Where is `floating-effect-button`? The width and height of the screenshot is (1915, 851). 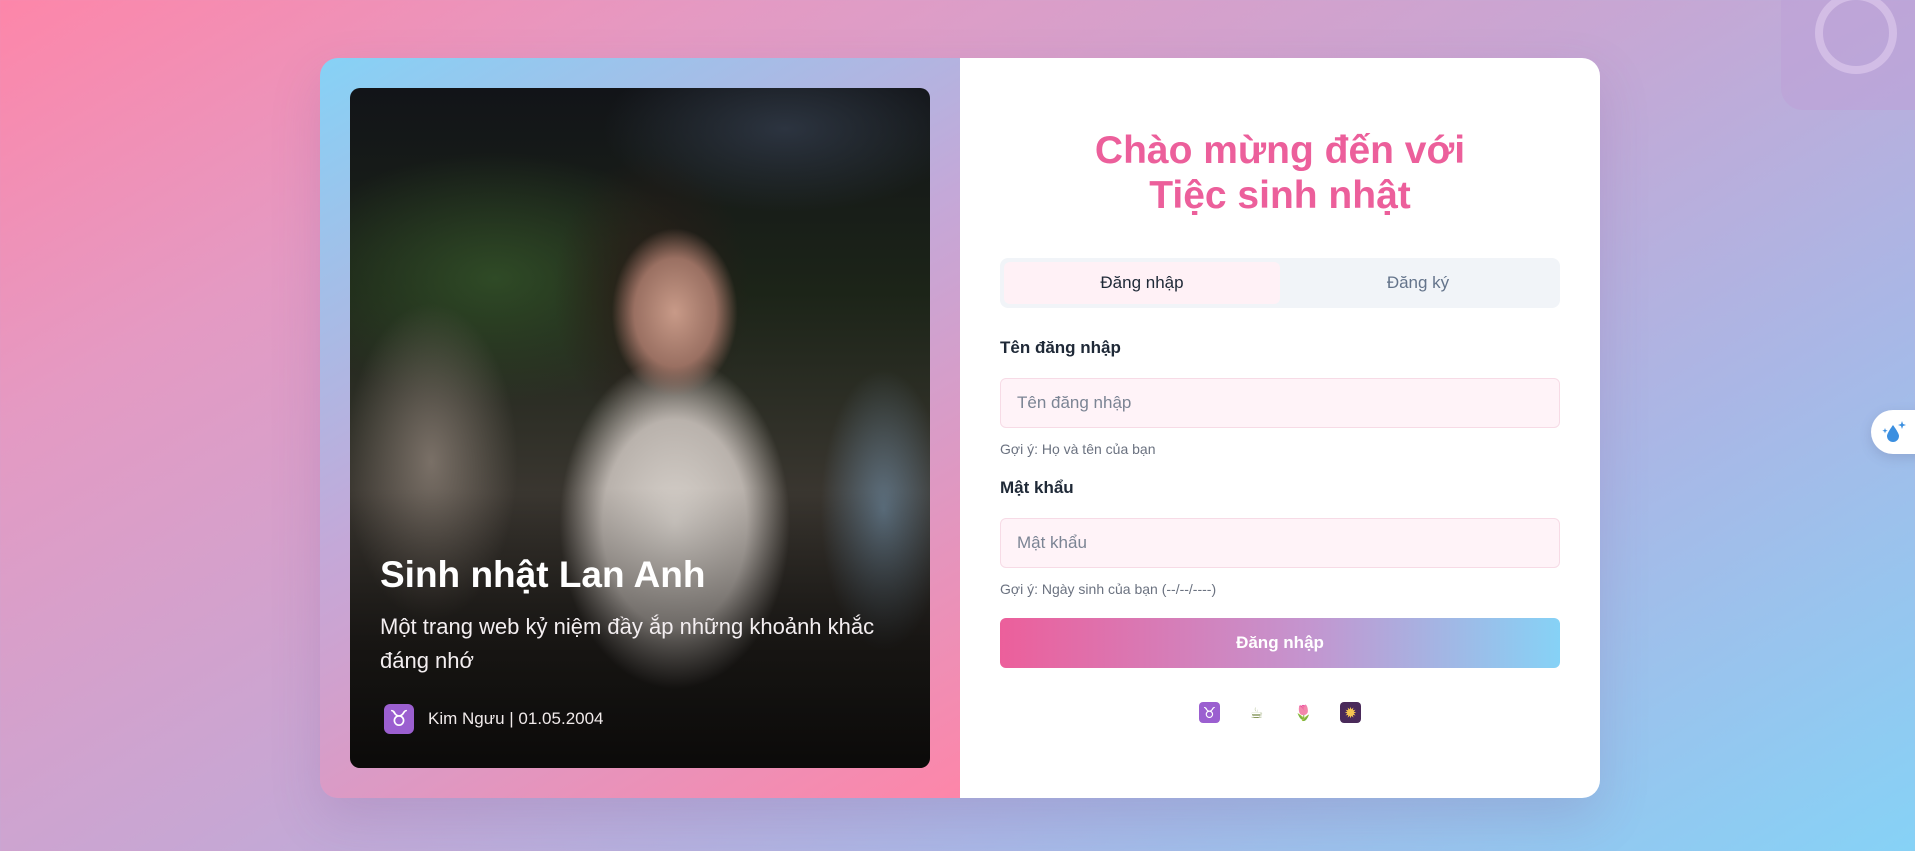
floating-effect-button is located at coordinates (1893, 432).